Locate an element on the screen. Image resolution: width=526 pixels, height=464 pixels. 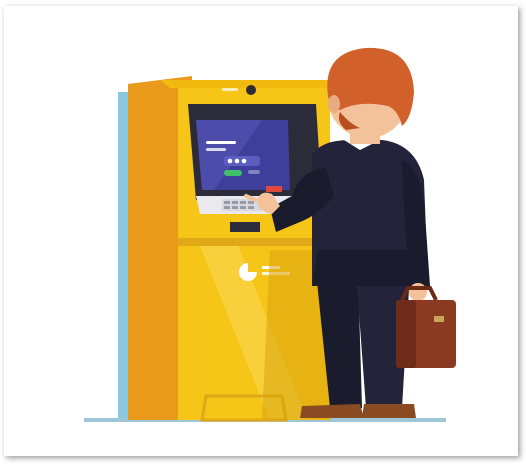
holding-hand is located at coordinates (418, 292).